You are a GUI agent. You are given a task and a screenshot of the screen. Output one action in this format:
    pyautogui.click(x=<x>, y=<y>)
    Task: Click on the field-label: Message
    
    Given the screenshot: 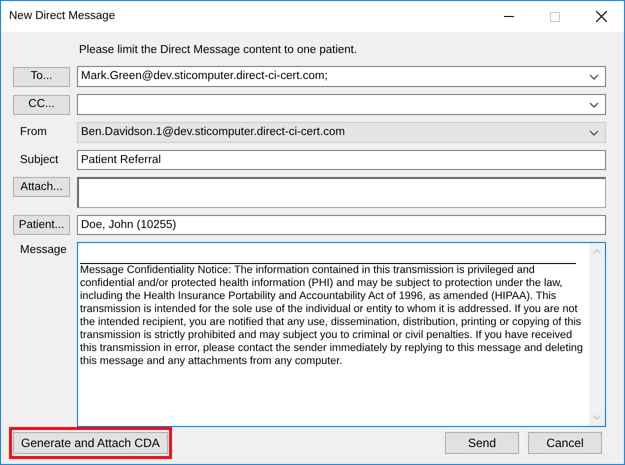 What is the action you would take?
    pyautogui.click(x=43, y=250)
    